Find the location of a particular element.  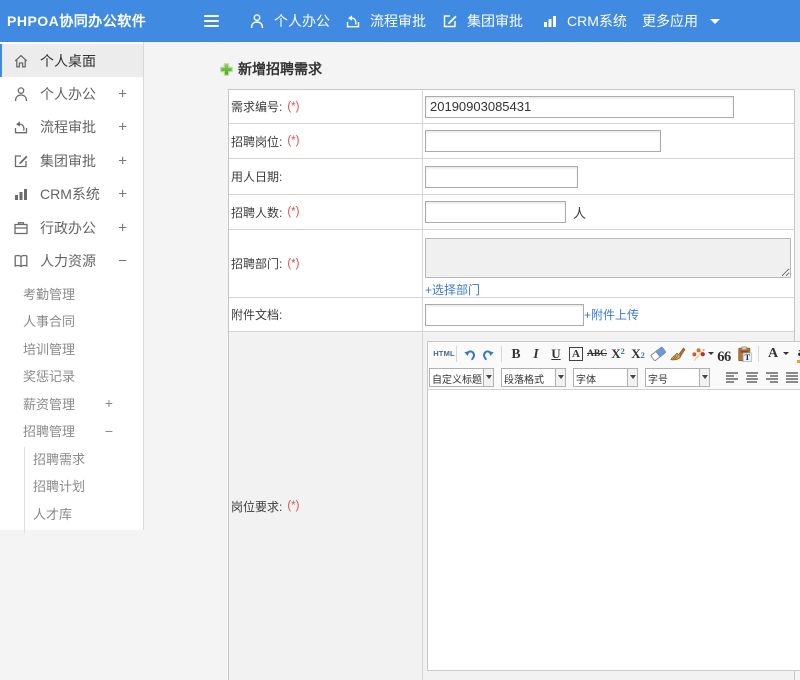

editor-dropdown-2: 字体 is located at coordinates (605, 377).